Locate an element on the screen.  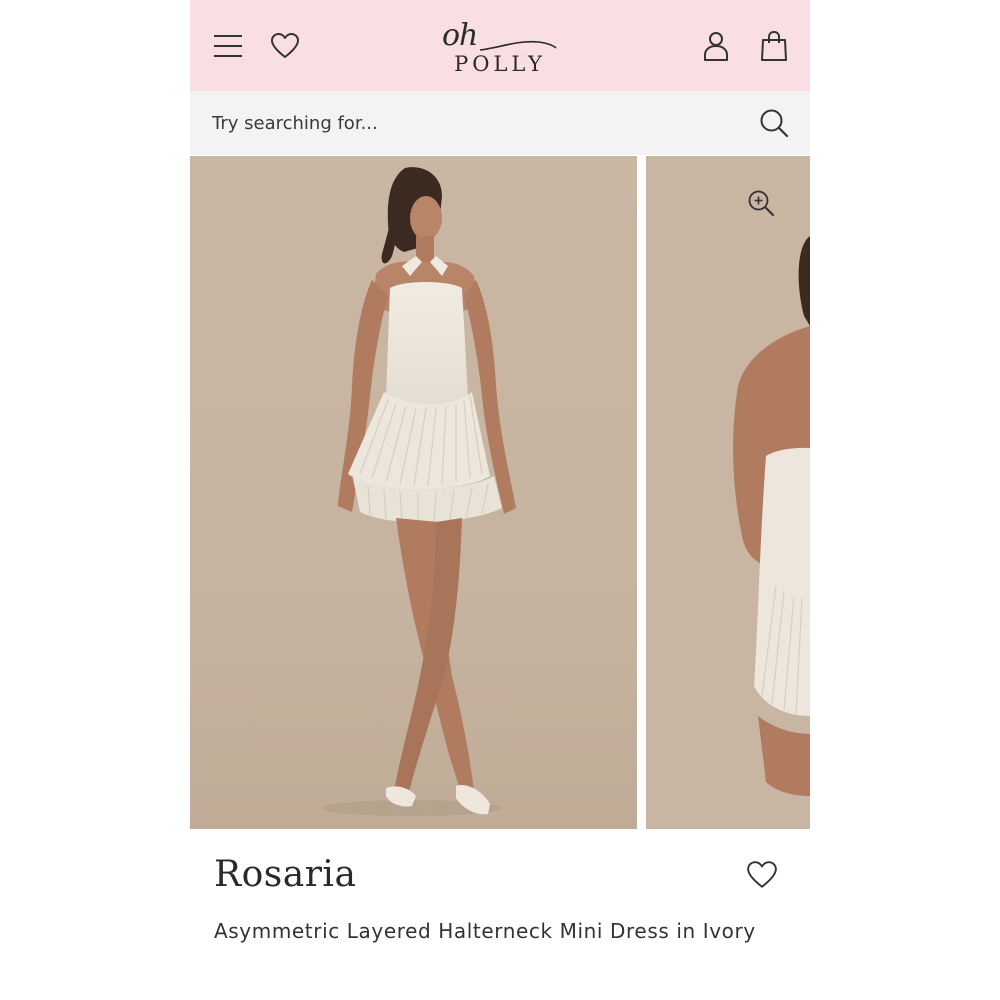
menu-icon is located at coordinates (228, 46).